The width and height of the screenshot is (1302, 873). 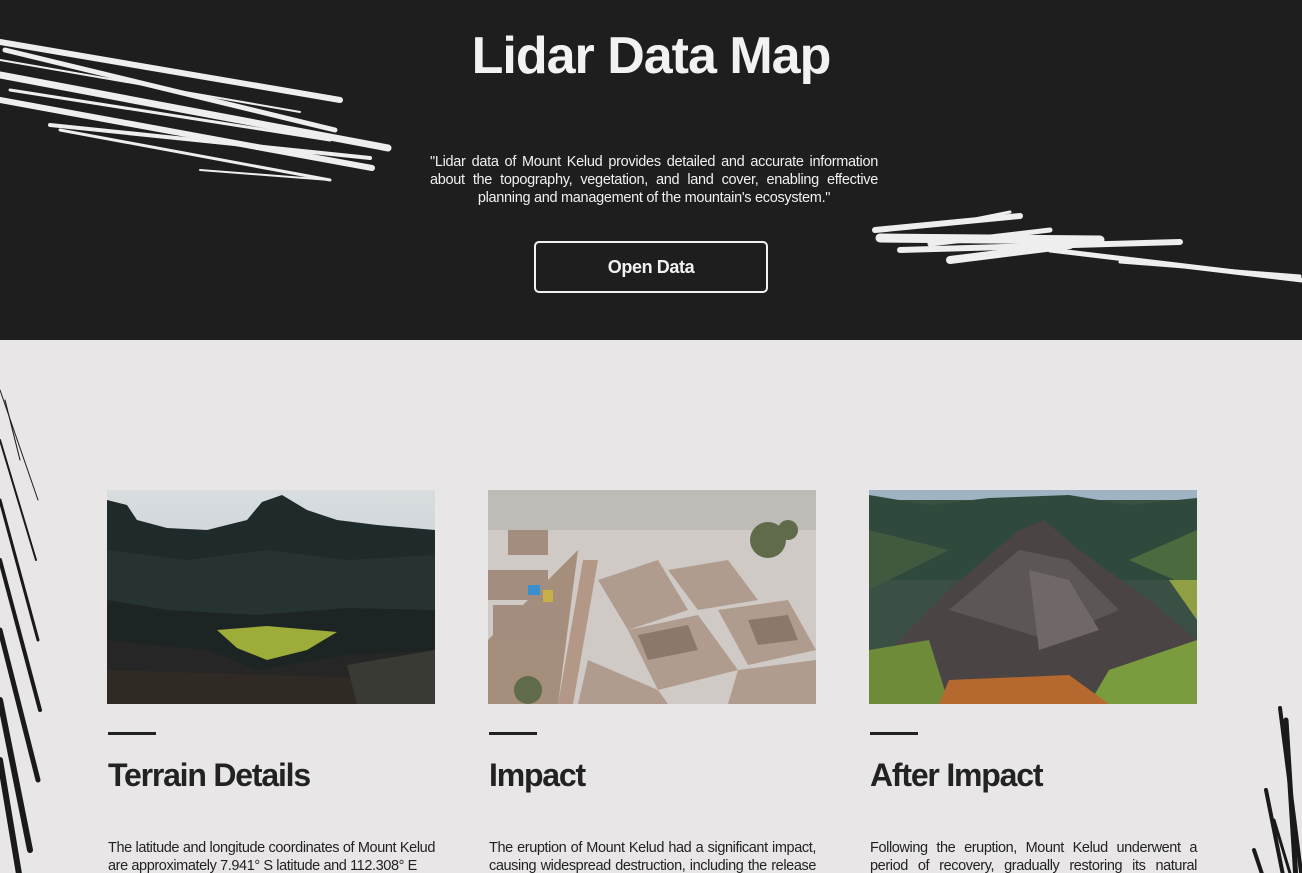 I want to click on page-title: Lidar Data Map, so click(x=651, y=56).